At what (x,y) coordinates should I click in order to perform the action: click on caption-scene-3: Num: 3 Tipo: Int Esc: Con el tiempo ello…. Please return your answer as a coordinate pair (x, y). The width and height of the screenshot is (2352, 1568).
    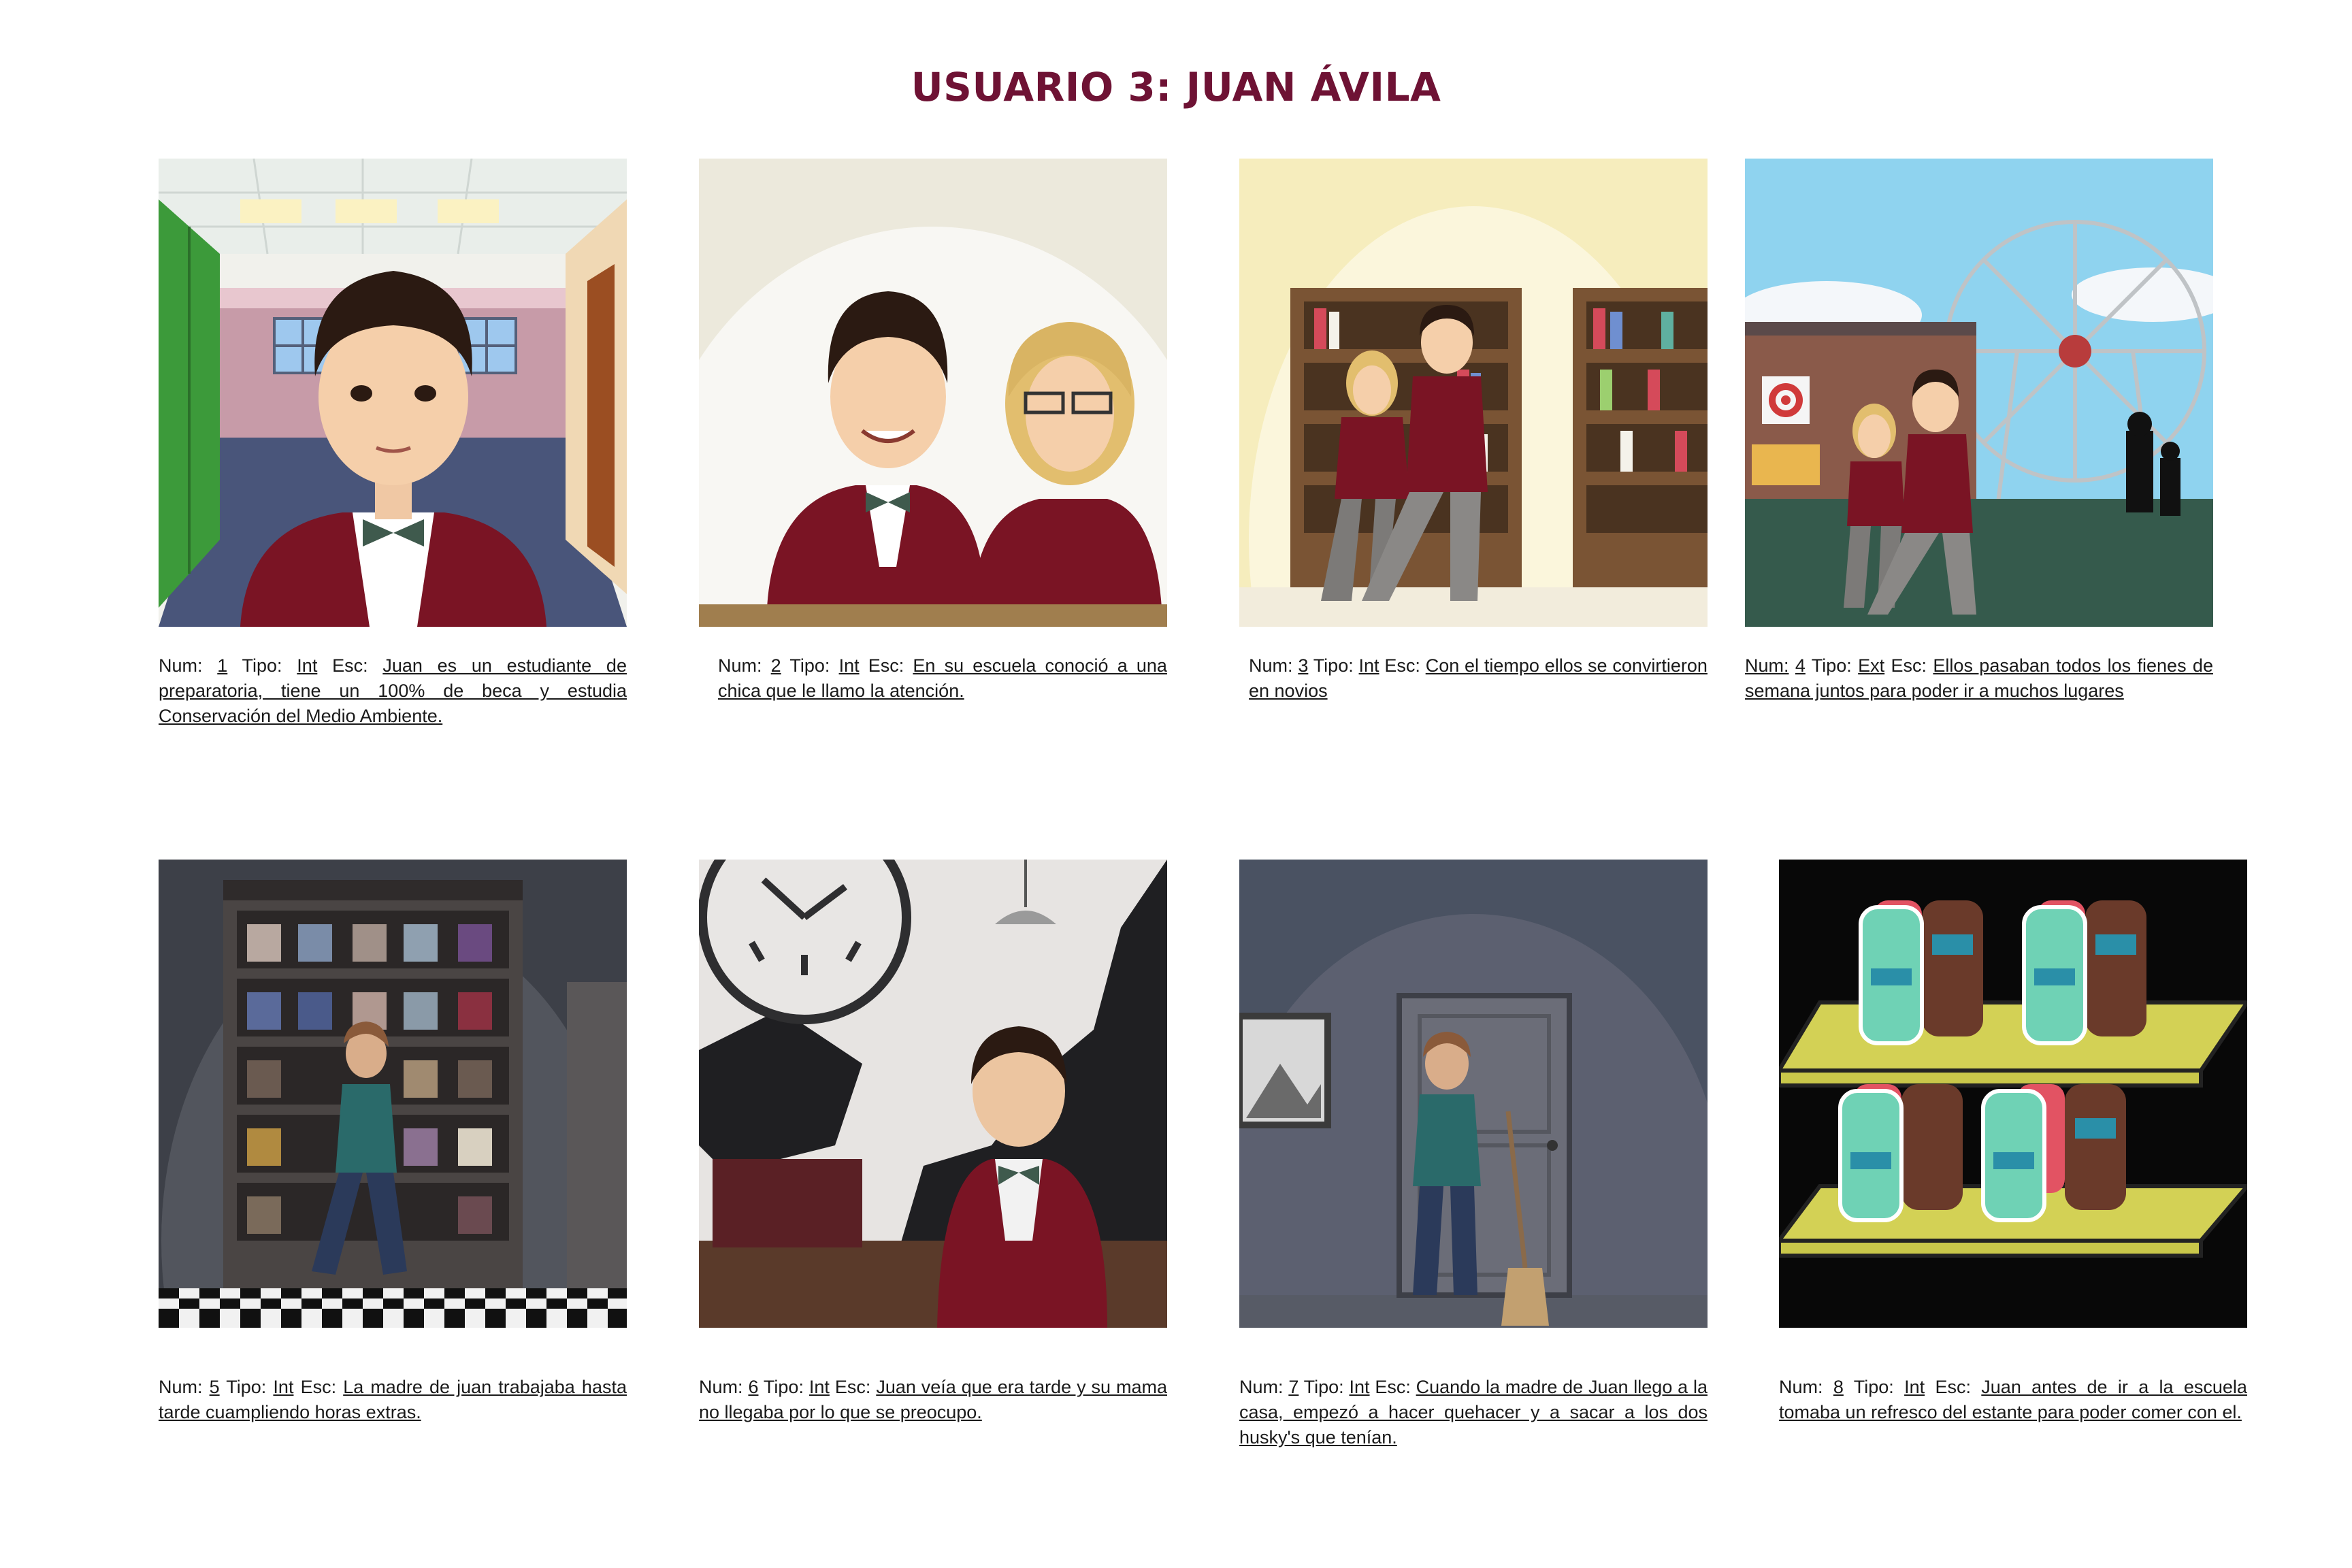
    Looking at the image, I should click on (1478, 678).